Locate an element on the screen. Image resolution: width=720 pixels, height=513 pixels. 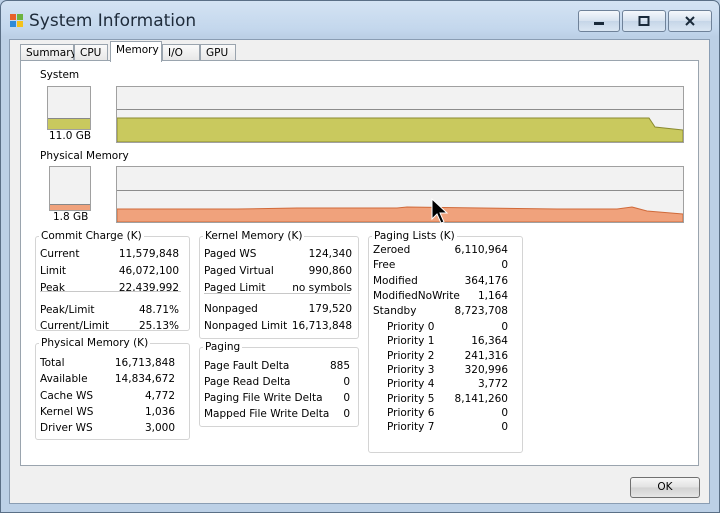
physical-value: 1.8 GB is located at coordinates (71, 217).